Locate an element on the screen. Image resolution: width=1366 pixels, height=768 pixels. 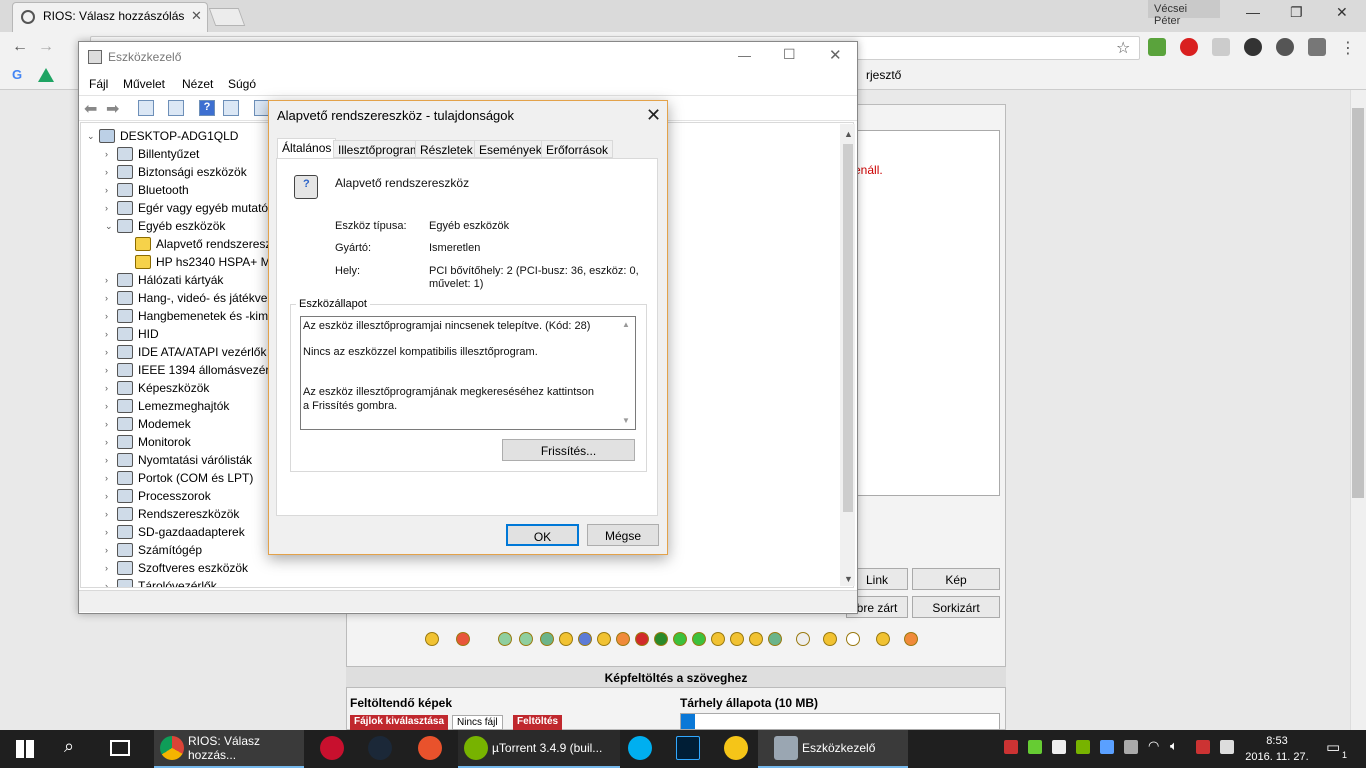
tab-close-icon: ✕ is located at coordinates (196, 16).